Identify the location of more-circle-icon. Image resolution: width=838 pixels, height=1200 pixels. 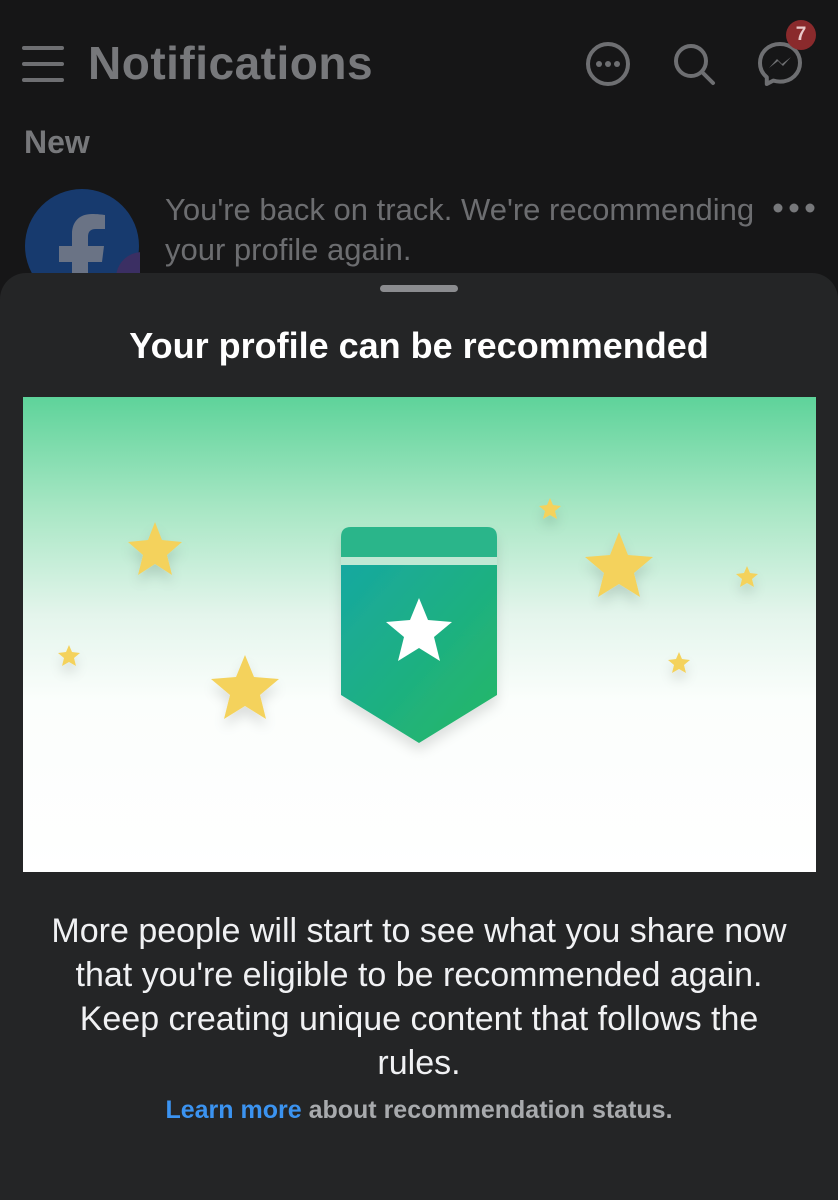
(608, 64).